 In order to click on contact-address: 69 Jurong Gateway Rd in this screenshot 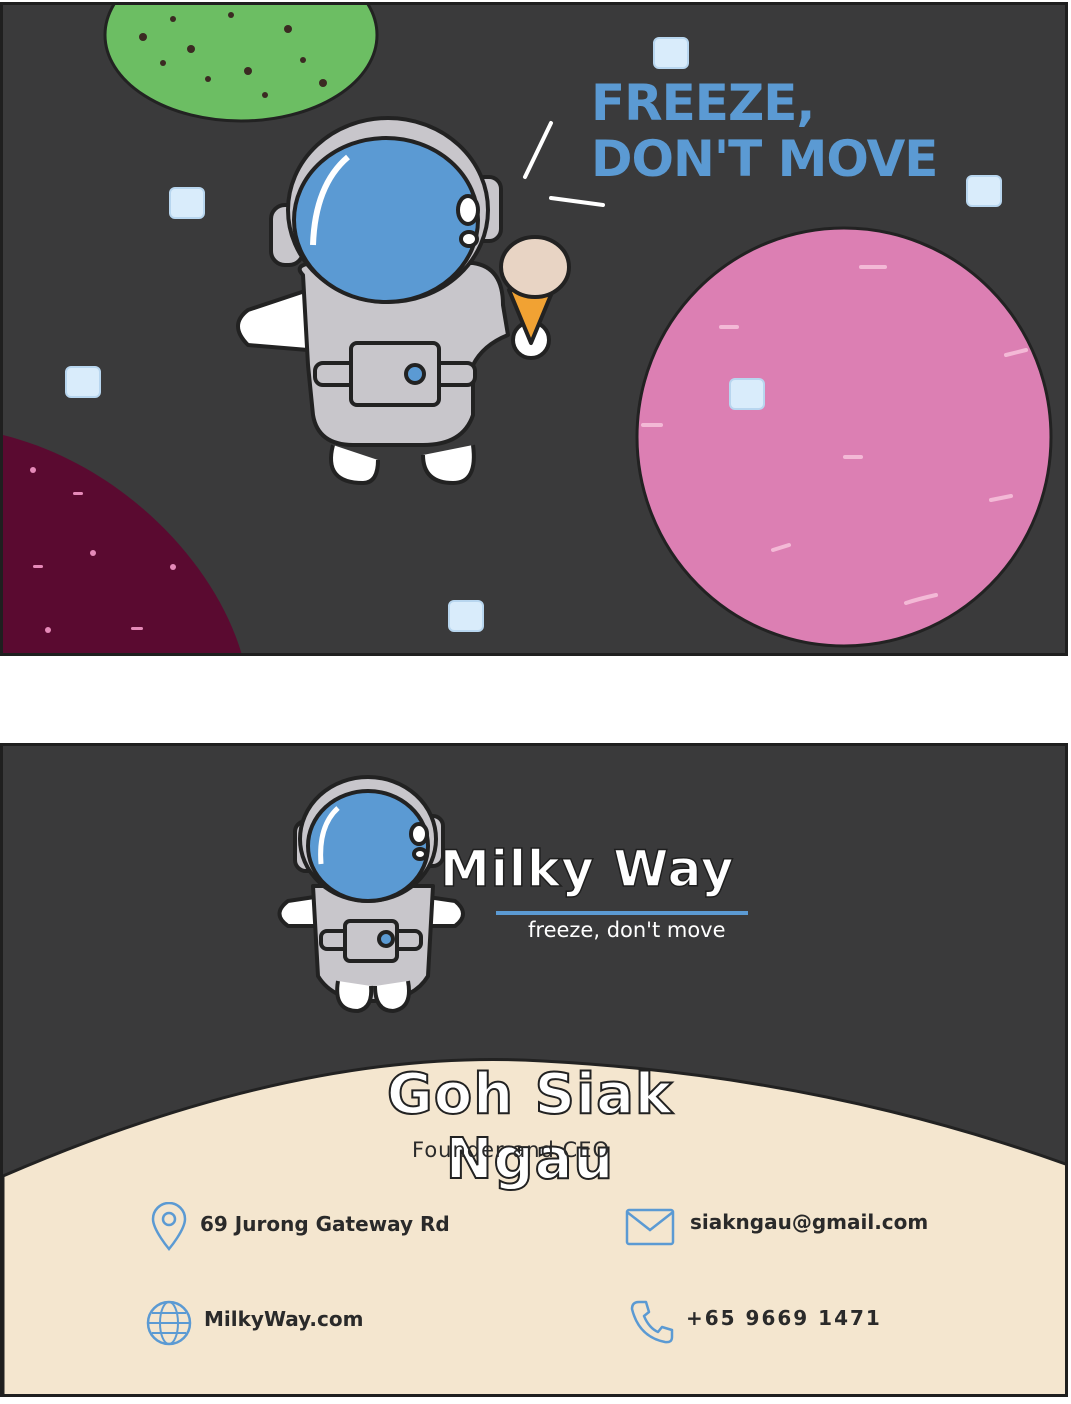, I will do `click(325, 1224)`.